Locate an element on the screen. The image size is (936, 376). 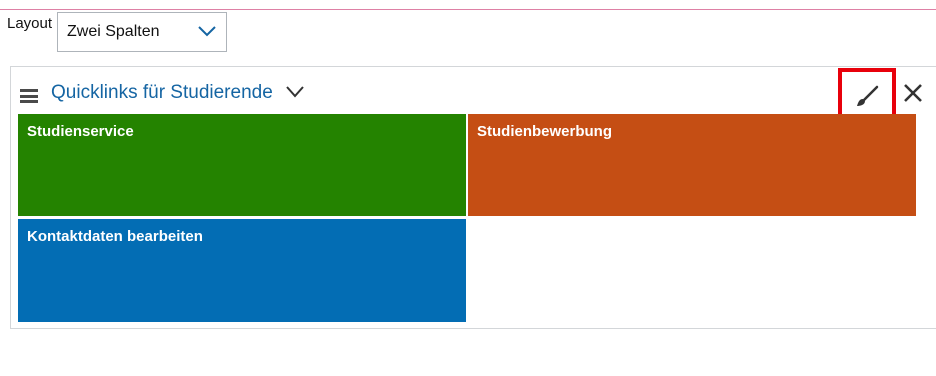
tile-studienservice: Studienservice is located at coordinates (242, 165).